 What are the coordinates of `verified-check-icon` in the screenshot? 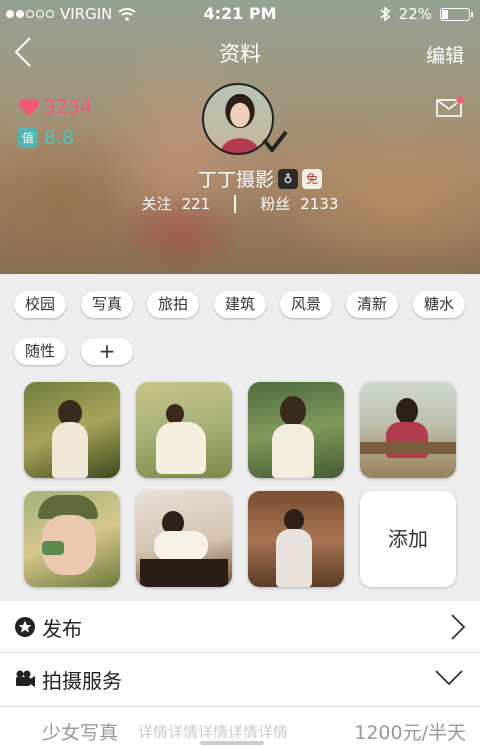 It's located at (275, 141).